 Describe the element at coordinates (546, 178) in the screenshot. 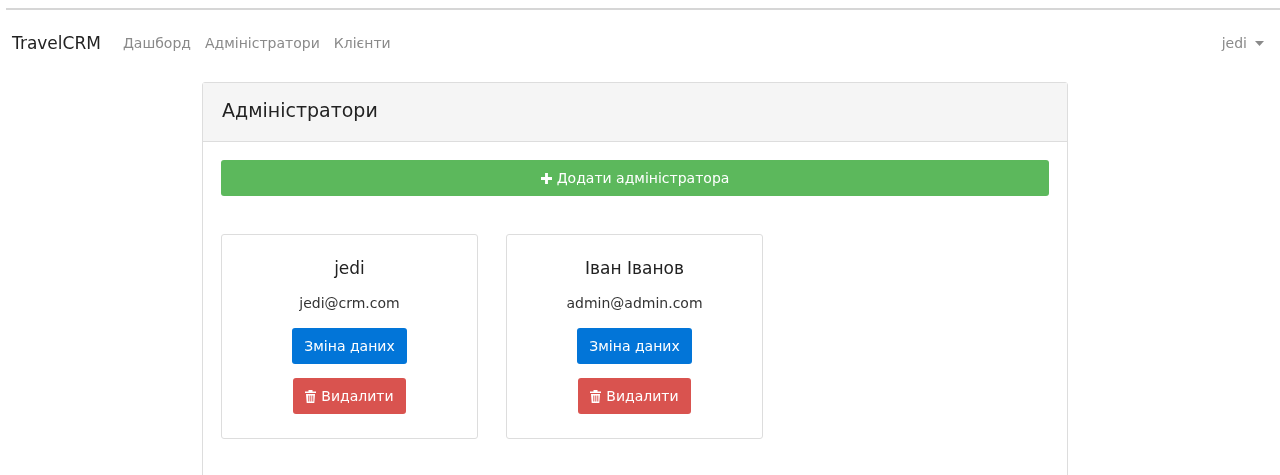

I see `plus-icon` at that location.